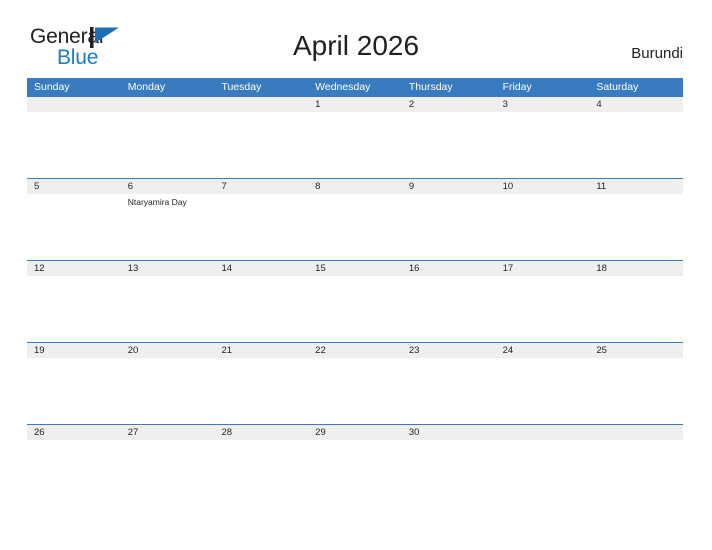 The width and height of the screenshot is (712, 550). What do you see at coordinates (355, 465) in the screenshot?
I see `day-cell: 29` at bounding box center [355, 465].